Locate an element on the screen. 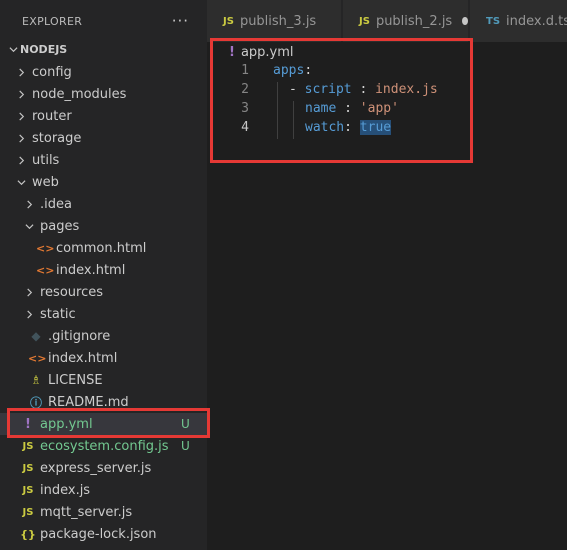 The width and height of the screenshot is (567, 550). tree-item-label: ecosystem.config.js is located at coordinates (104, 446).